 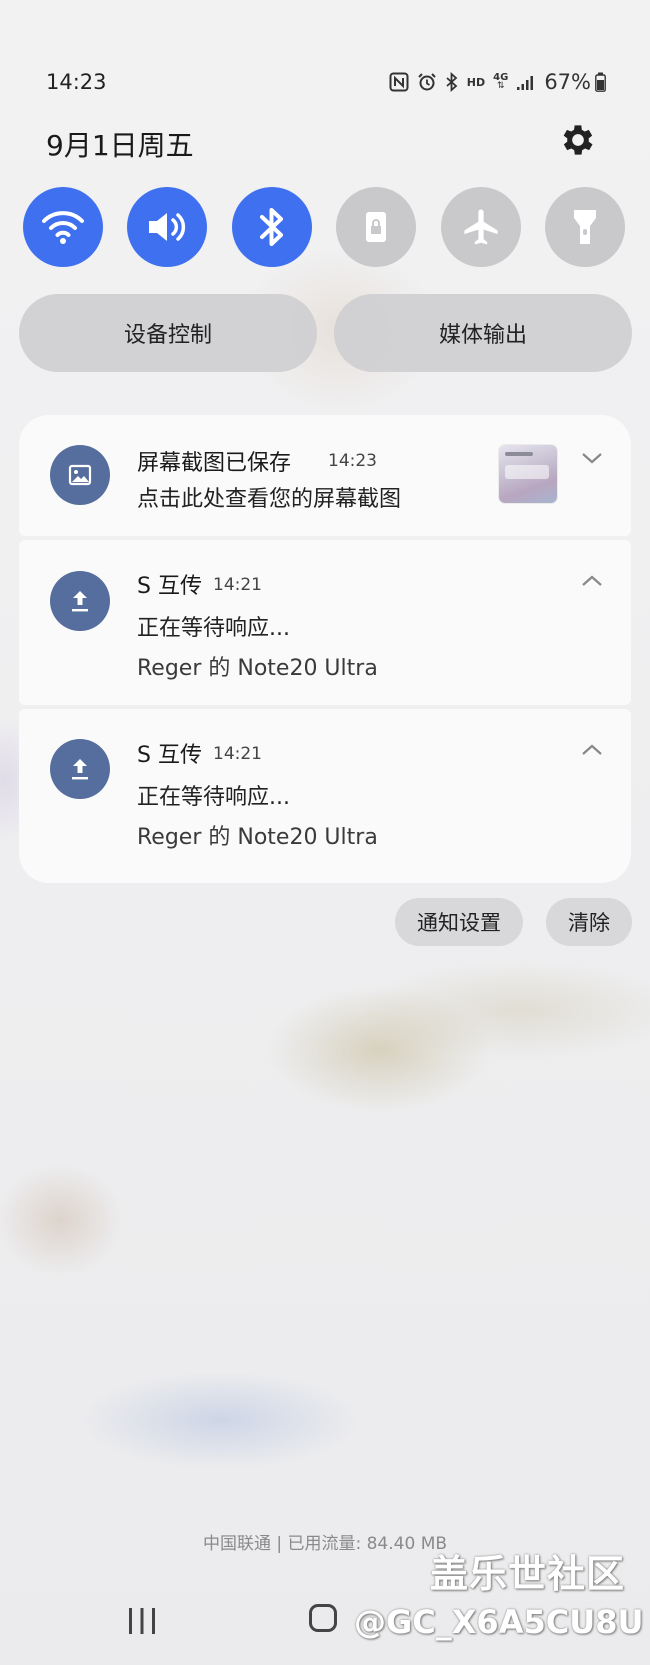 What do you see at coordinates (499, 1622) in the screenshot?
I see `watermark-user: @GC_X6A5CU8U` at bounding box center [499, 1622].